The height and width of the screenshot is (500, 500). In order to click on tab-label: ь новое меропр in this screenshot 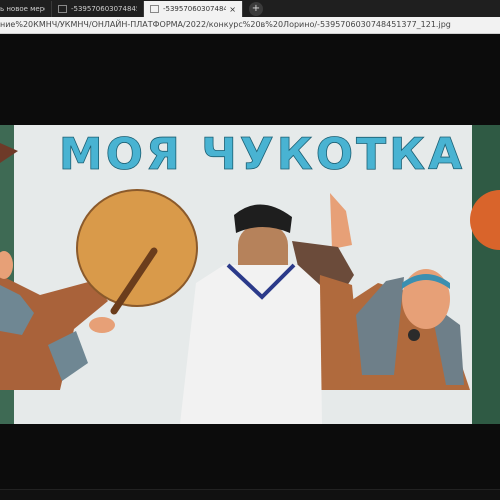, I will do `click(22, 9)`.